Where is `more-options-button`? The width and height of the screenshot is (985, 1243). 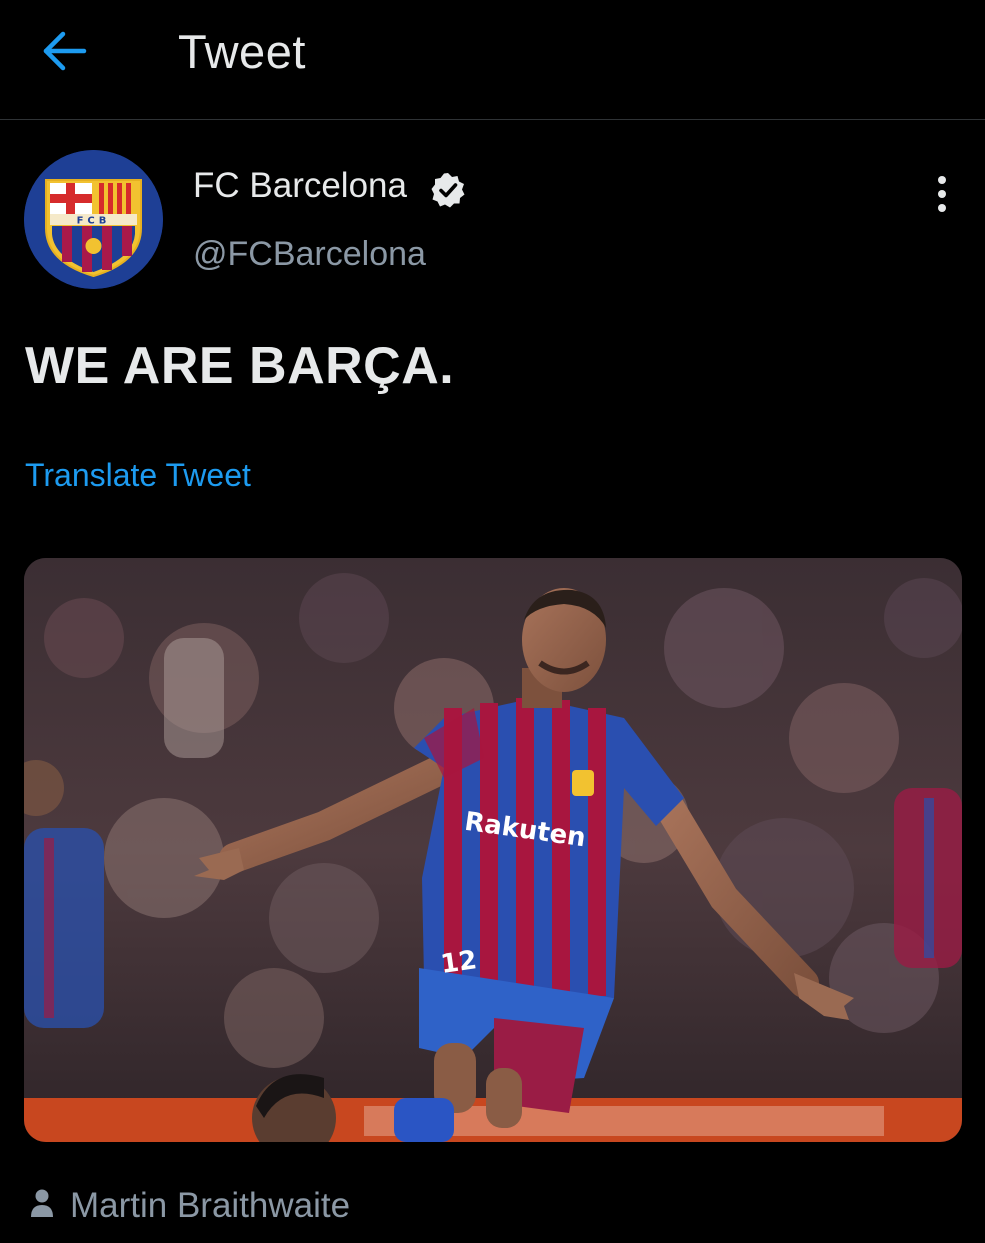
more-options-button is located at coordinates (942, 194).